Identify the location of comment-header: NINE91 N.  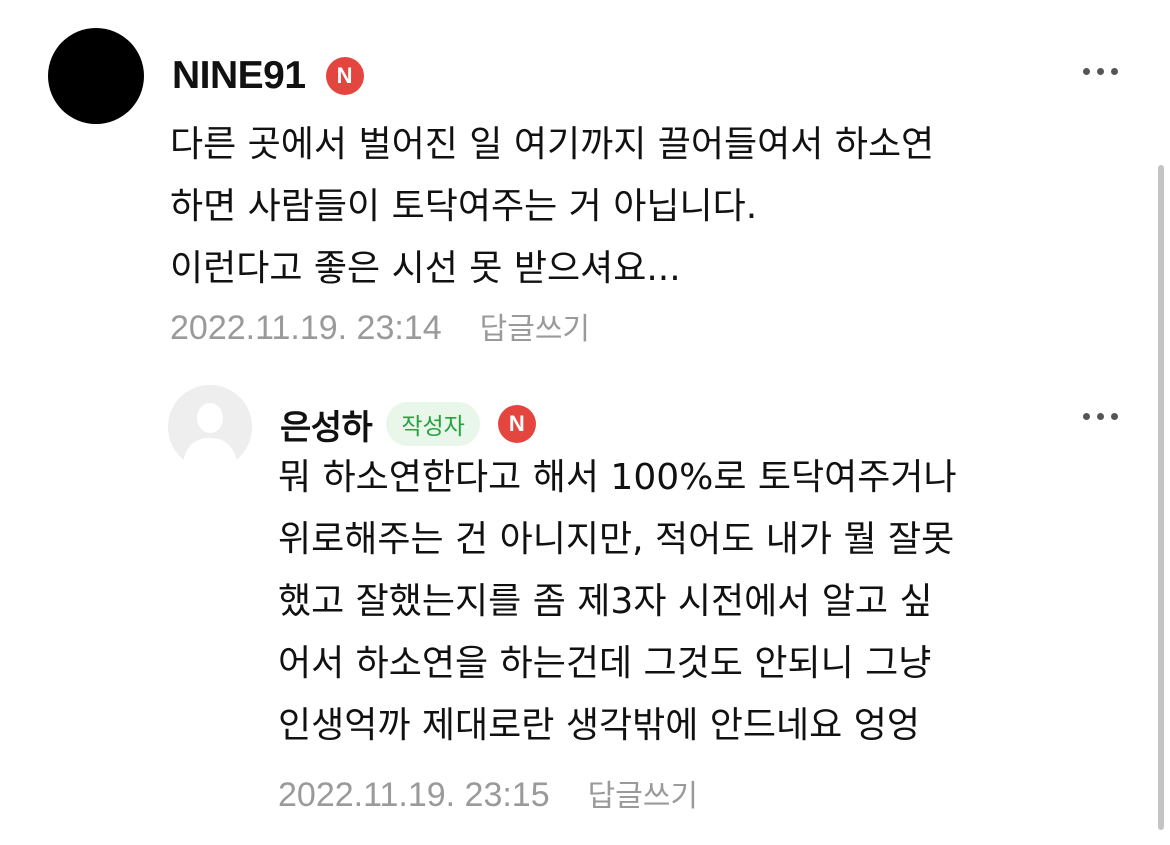
(268, 76).